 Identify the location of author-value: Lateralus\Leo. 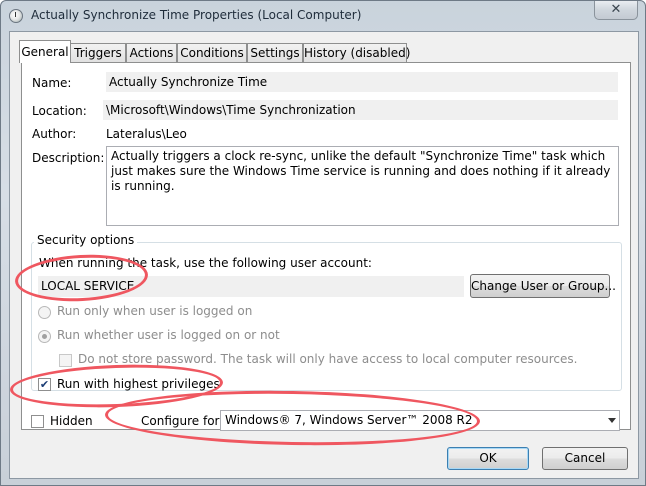
(146, 134).